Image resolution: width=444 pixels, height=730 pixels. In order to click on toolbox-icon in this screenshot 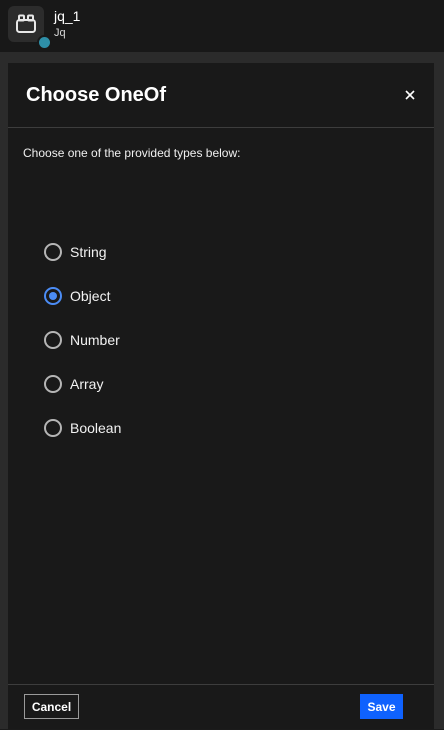, I will do `click(26, 23)`.